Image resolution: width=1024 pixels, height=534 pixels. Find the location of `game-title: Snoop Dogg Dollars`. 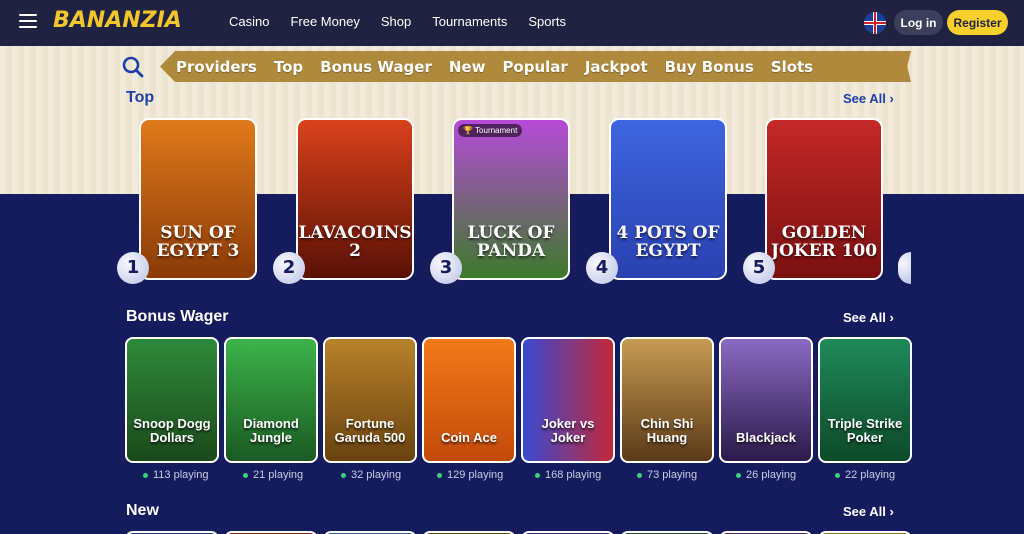

game-title: Snoop Dogg Dollars is located at coordinates (172, 430).